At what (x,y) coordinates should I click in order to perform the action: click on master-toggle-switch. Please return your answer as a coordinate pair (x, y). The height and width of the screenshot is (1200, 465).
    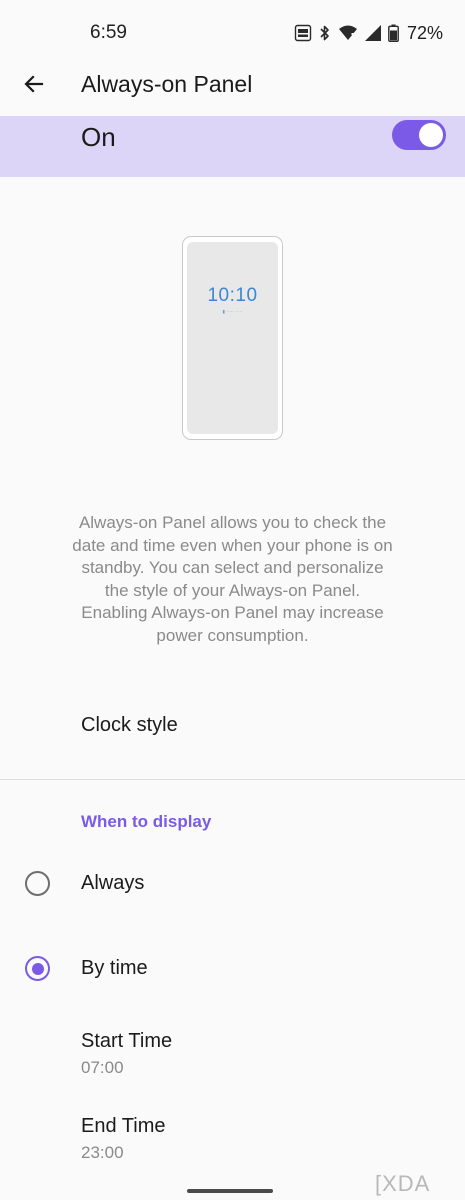
    Looking at the image, I should click on (419, 135).